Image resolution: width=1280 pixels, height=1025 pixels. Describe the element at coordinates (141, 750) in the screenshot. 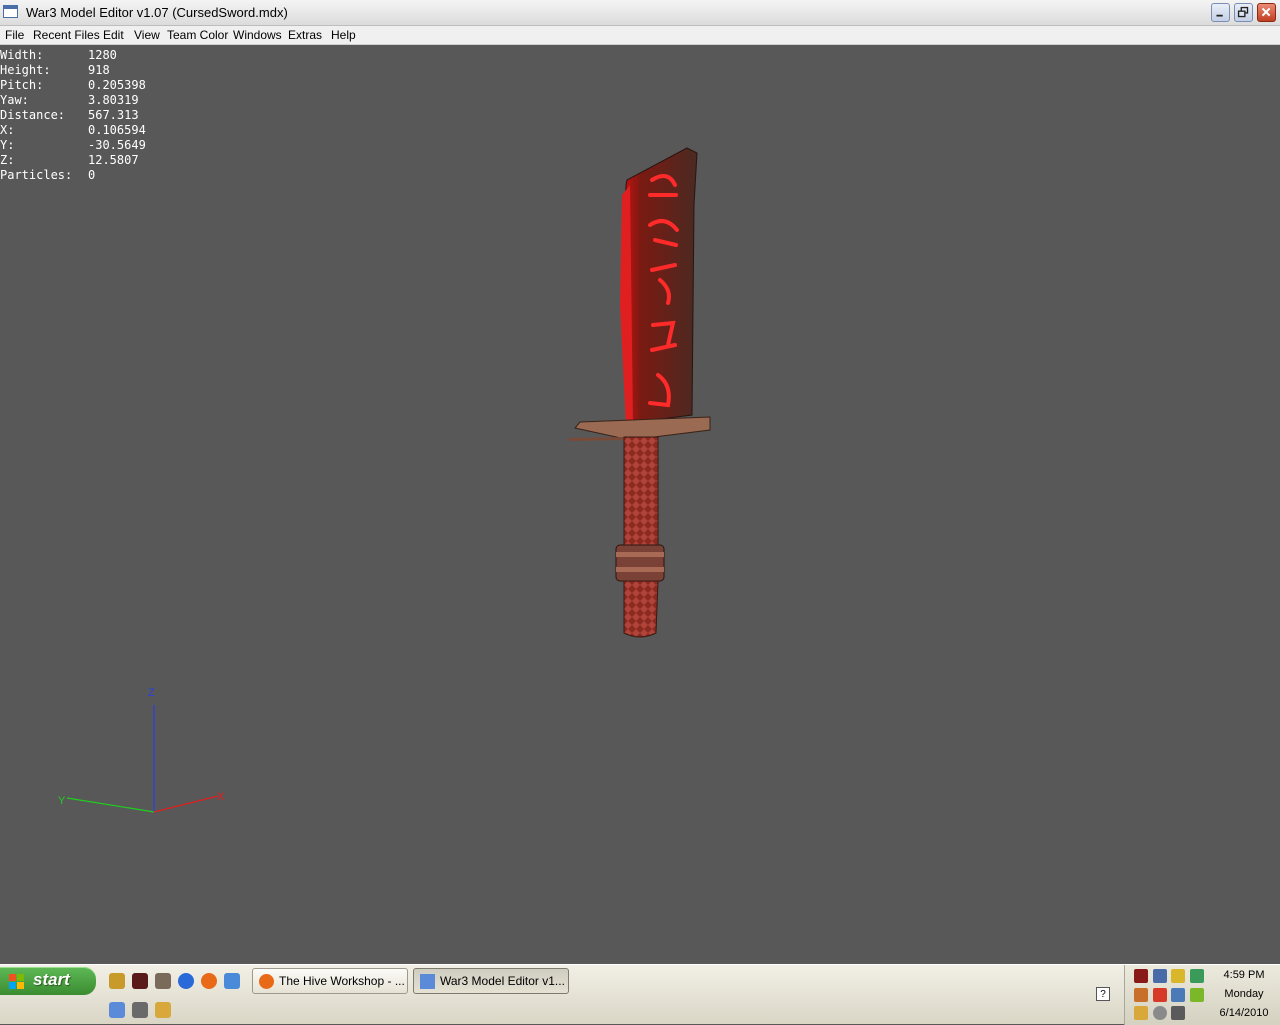

I see `axis-gizmo: Z Y X` at that location.